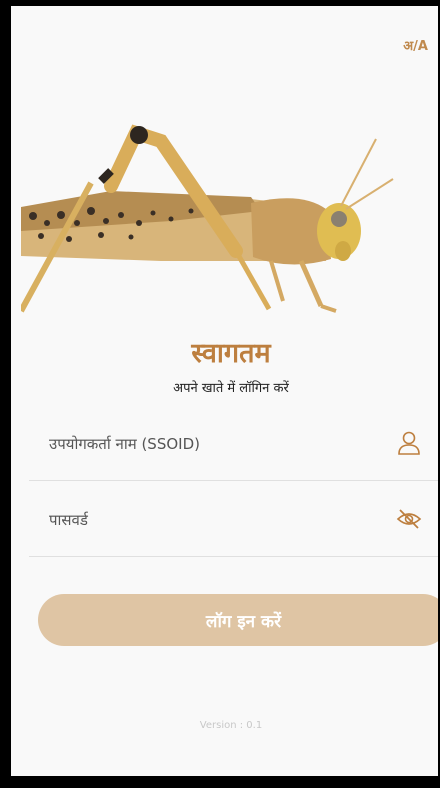 The height and width of the screenshot is (788, 440). I want to click on password-field, so click(233, 524).